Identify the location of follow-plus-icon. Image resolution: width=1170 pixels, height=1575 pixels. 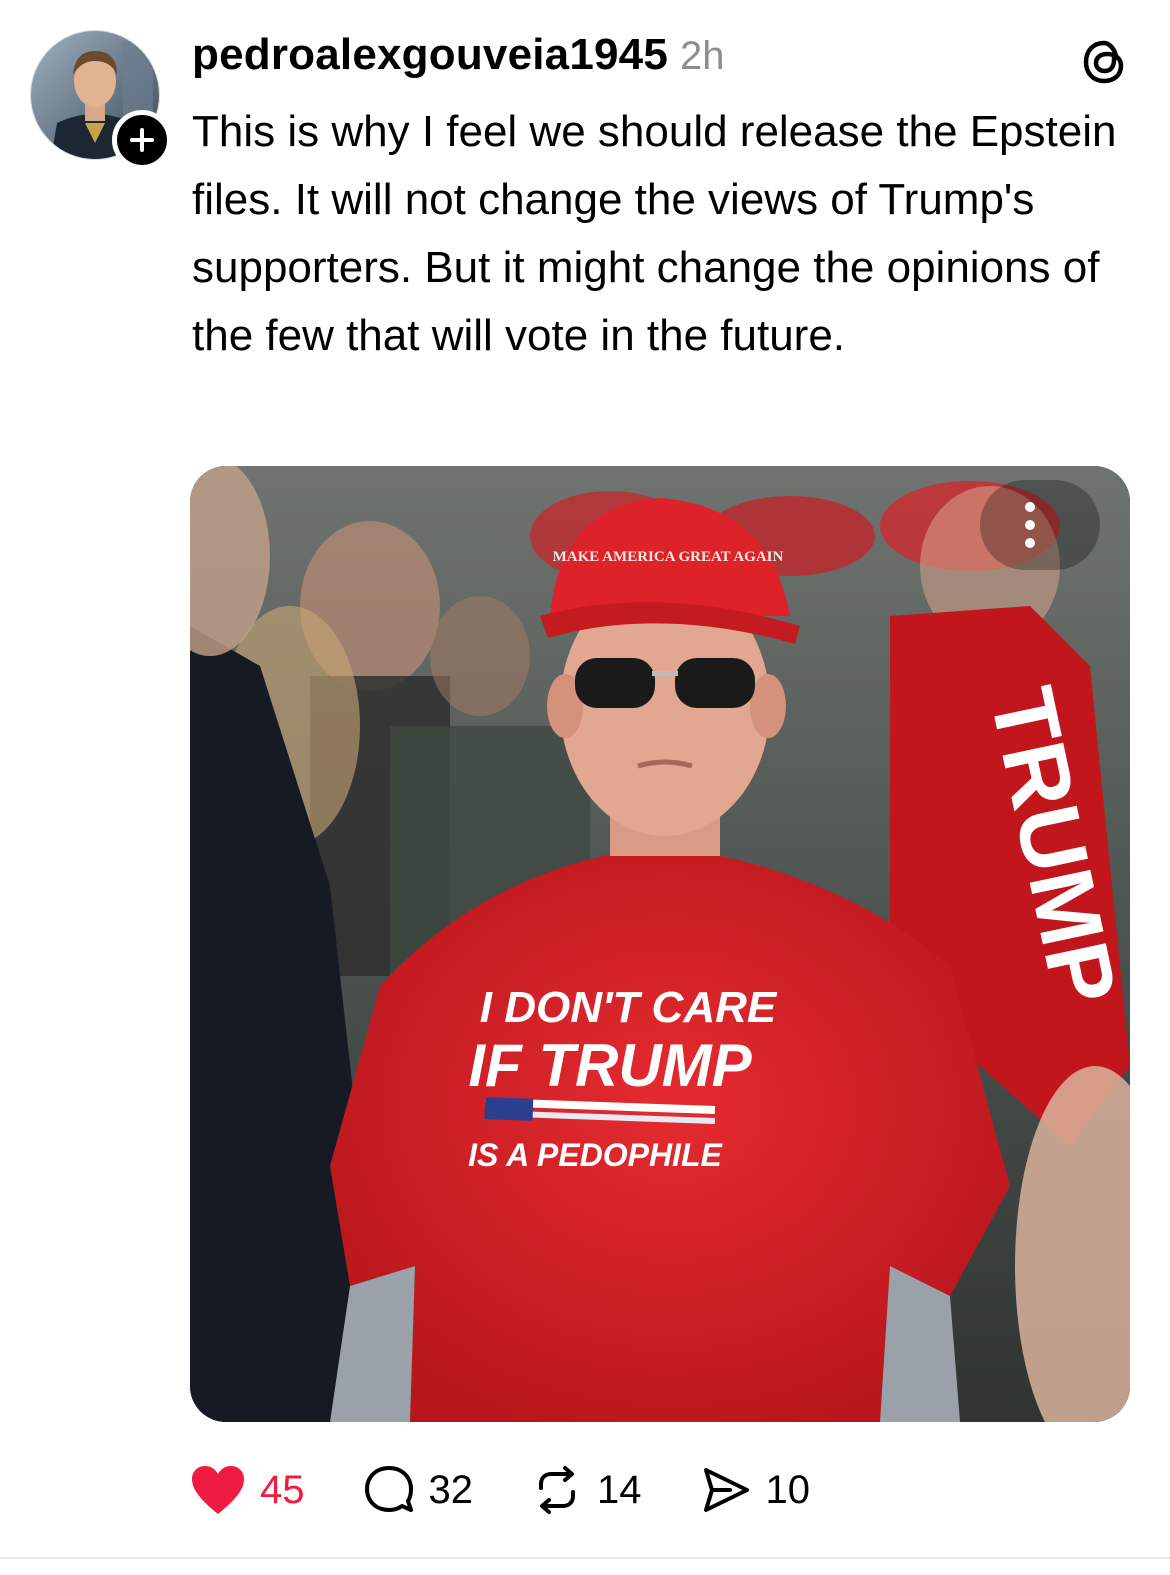
(142, 140).